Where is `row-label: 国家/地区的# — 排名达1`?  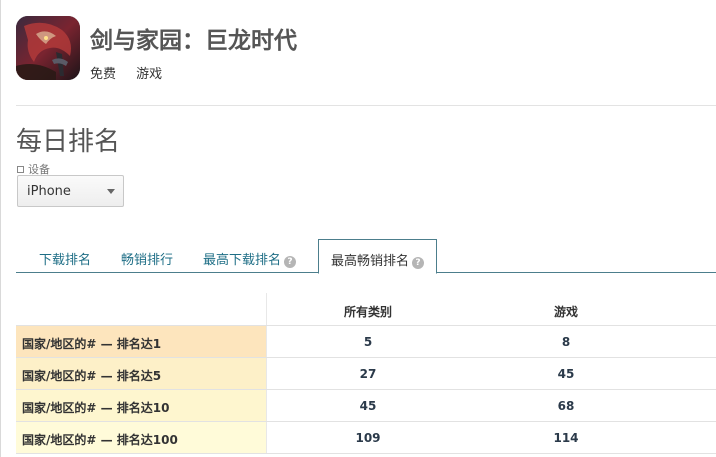
row-label: 国家/地区的# — 排名达1 is located at coordinates (141, 341).